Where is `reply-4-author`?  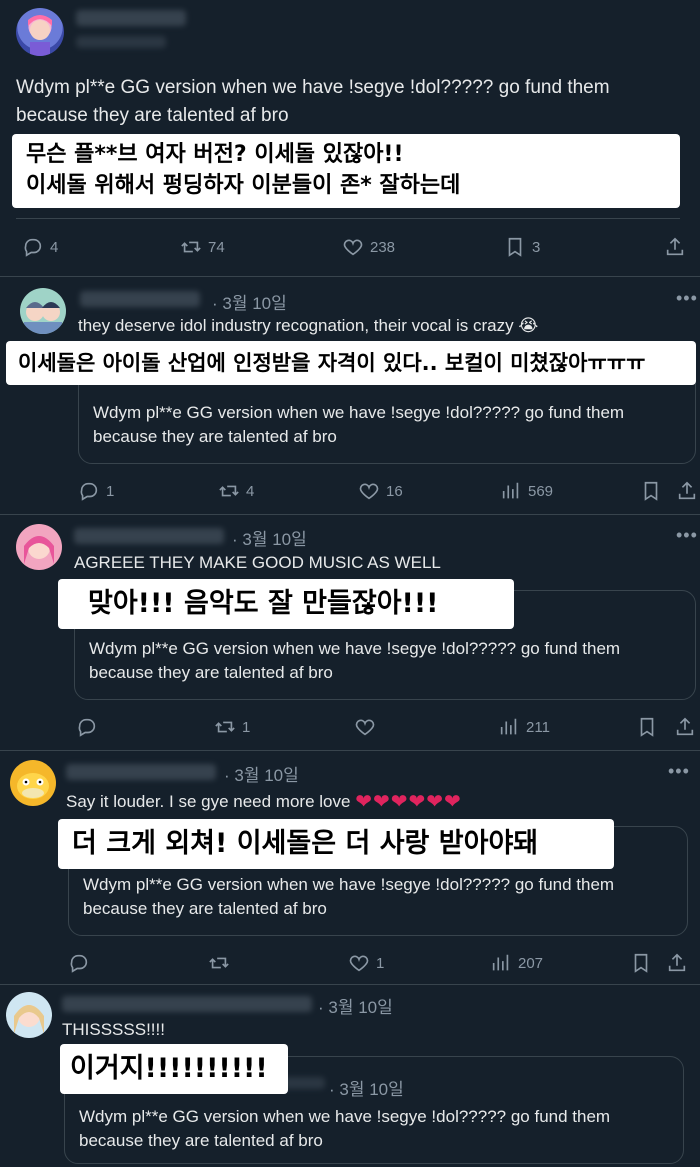
reply-4-author is located at coordinates (187, 1004).